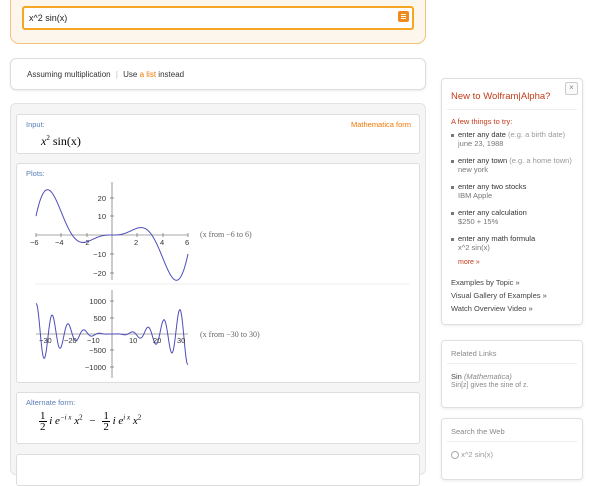 This screenshot has height=486, width=590. I want to click on input-expression: x2 sin(x), so click(61, 141).